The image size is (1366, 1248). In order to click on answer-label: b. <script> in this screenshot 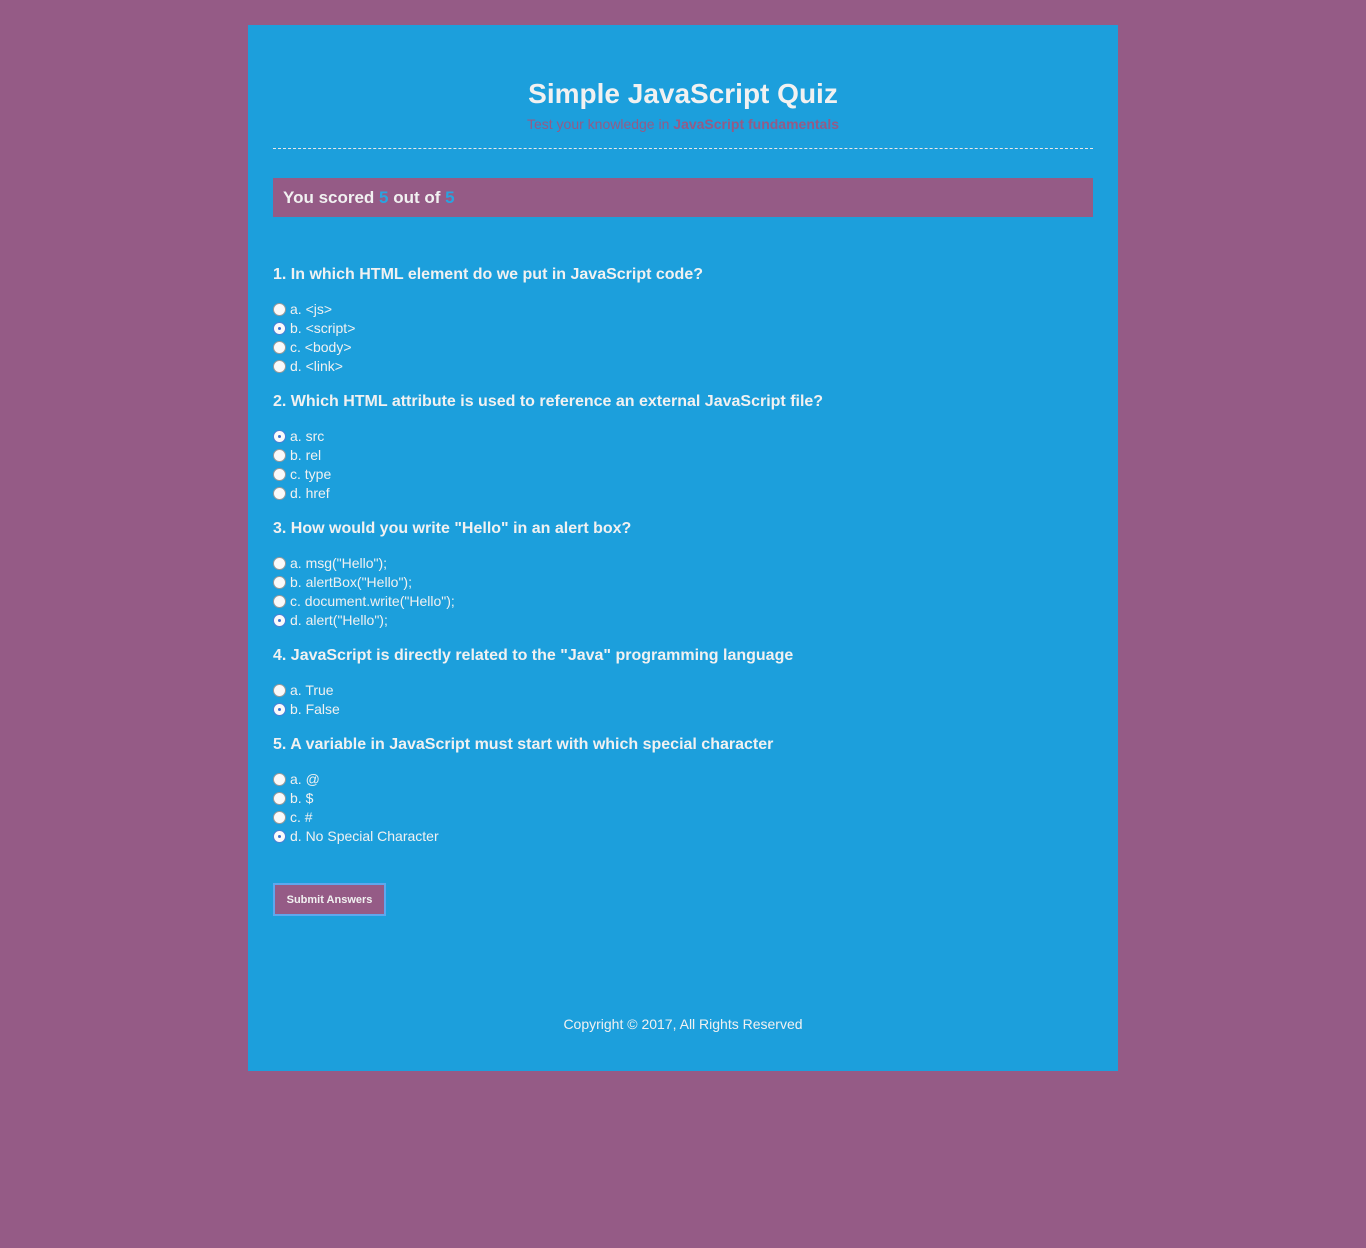, I will do `click(323, 328)`.